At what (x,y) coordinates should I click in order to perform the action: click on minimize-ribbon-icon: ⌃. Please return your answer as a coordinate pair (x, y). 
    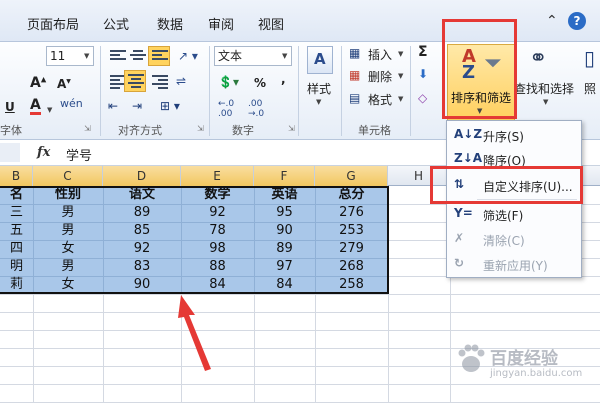
    Looking at the image, I should click on (552, 21).